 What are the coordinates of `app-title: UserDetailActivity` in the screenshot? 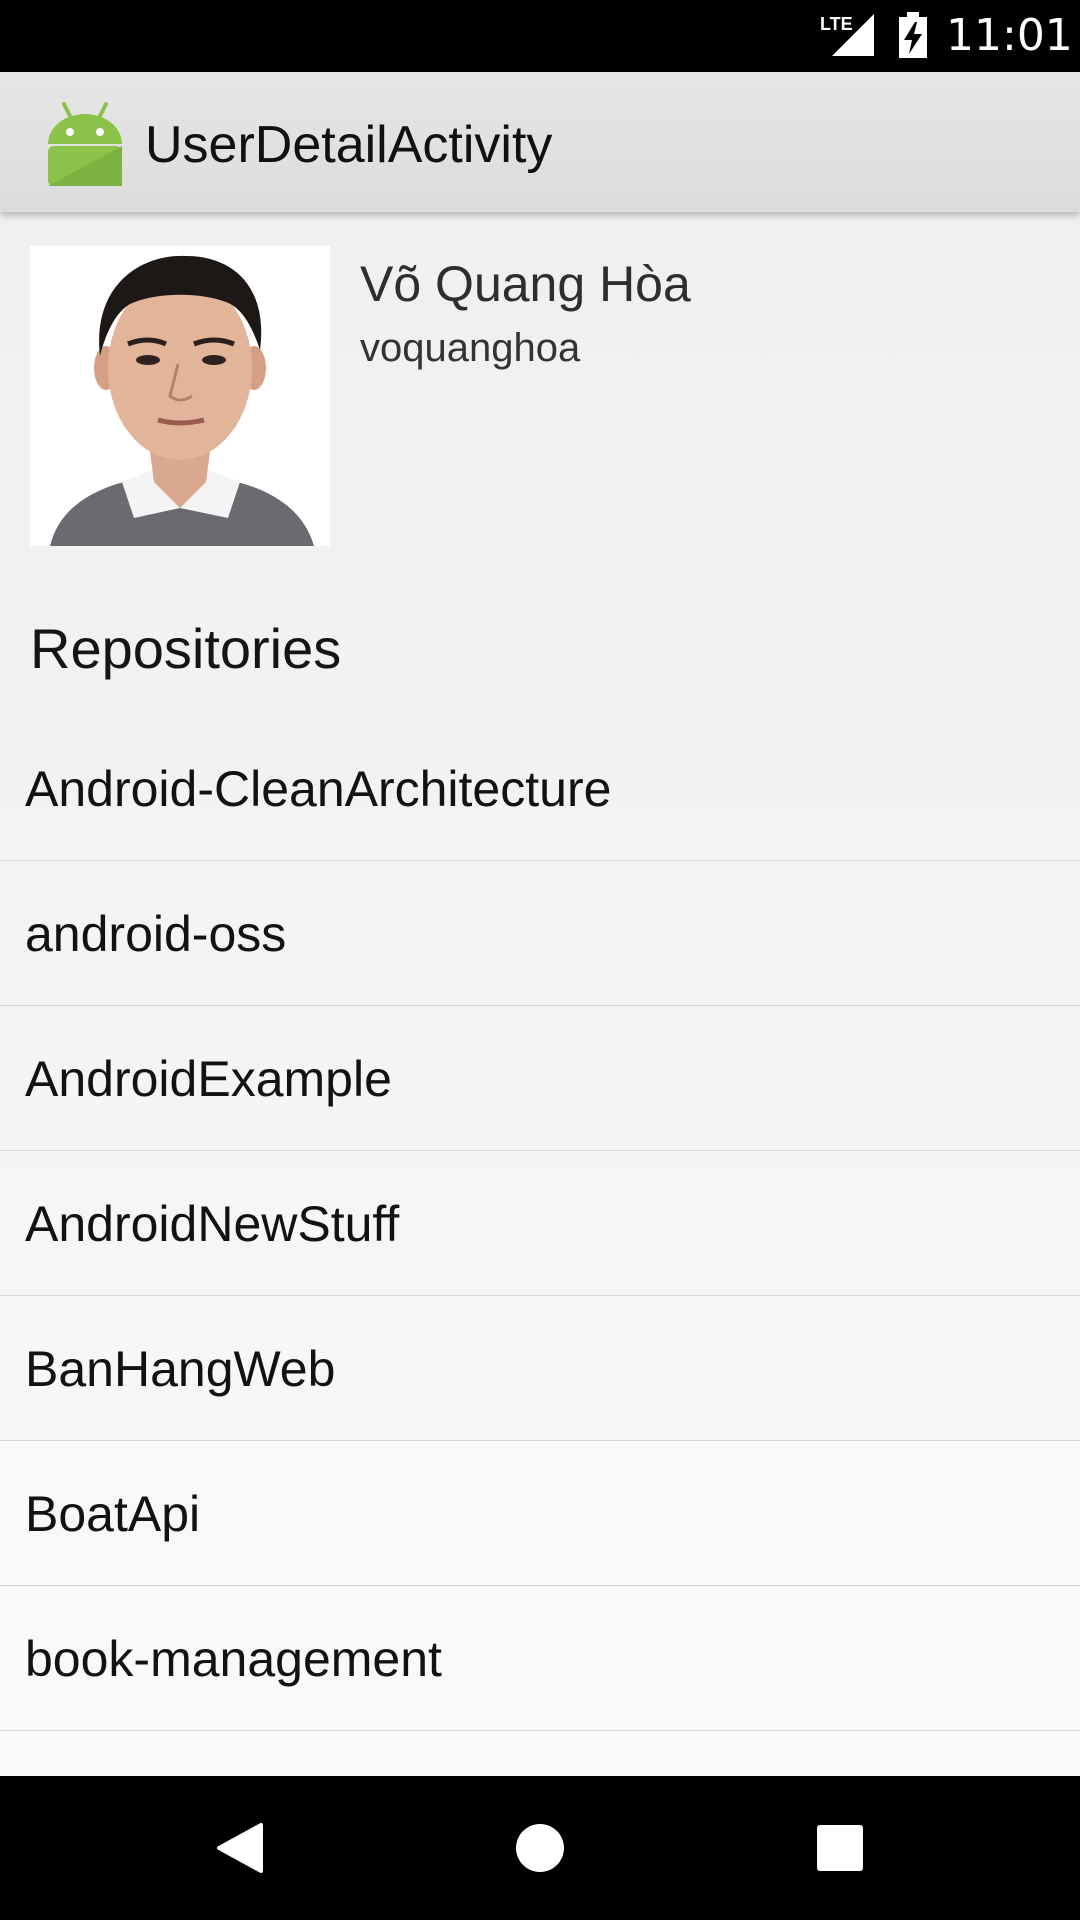 It's located at (349, 145).